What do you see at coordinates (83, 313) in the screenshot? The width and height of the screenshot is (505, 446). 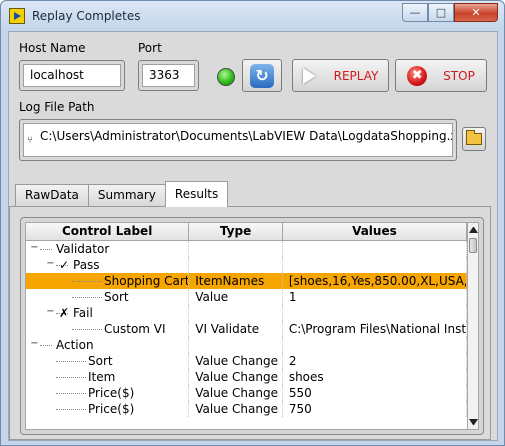 I see `row-label: Fail` at bounding box center [83, 313].